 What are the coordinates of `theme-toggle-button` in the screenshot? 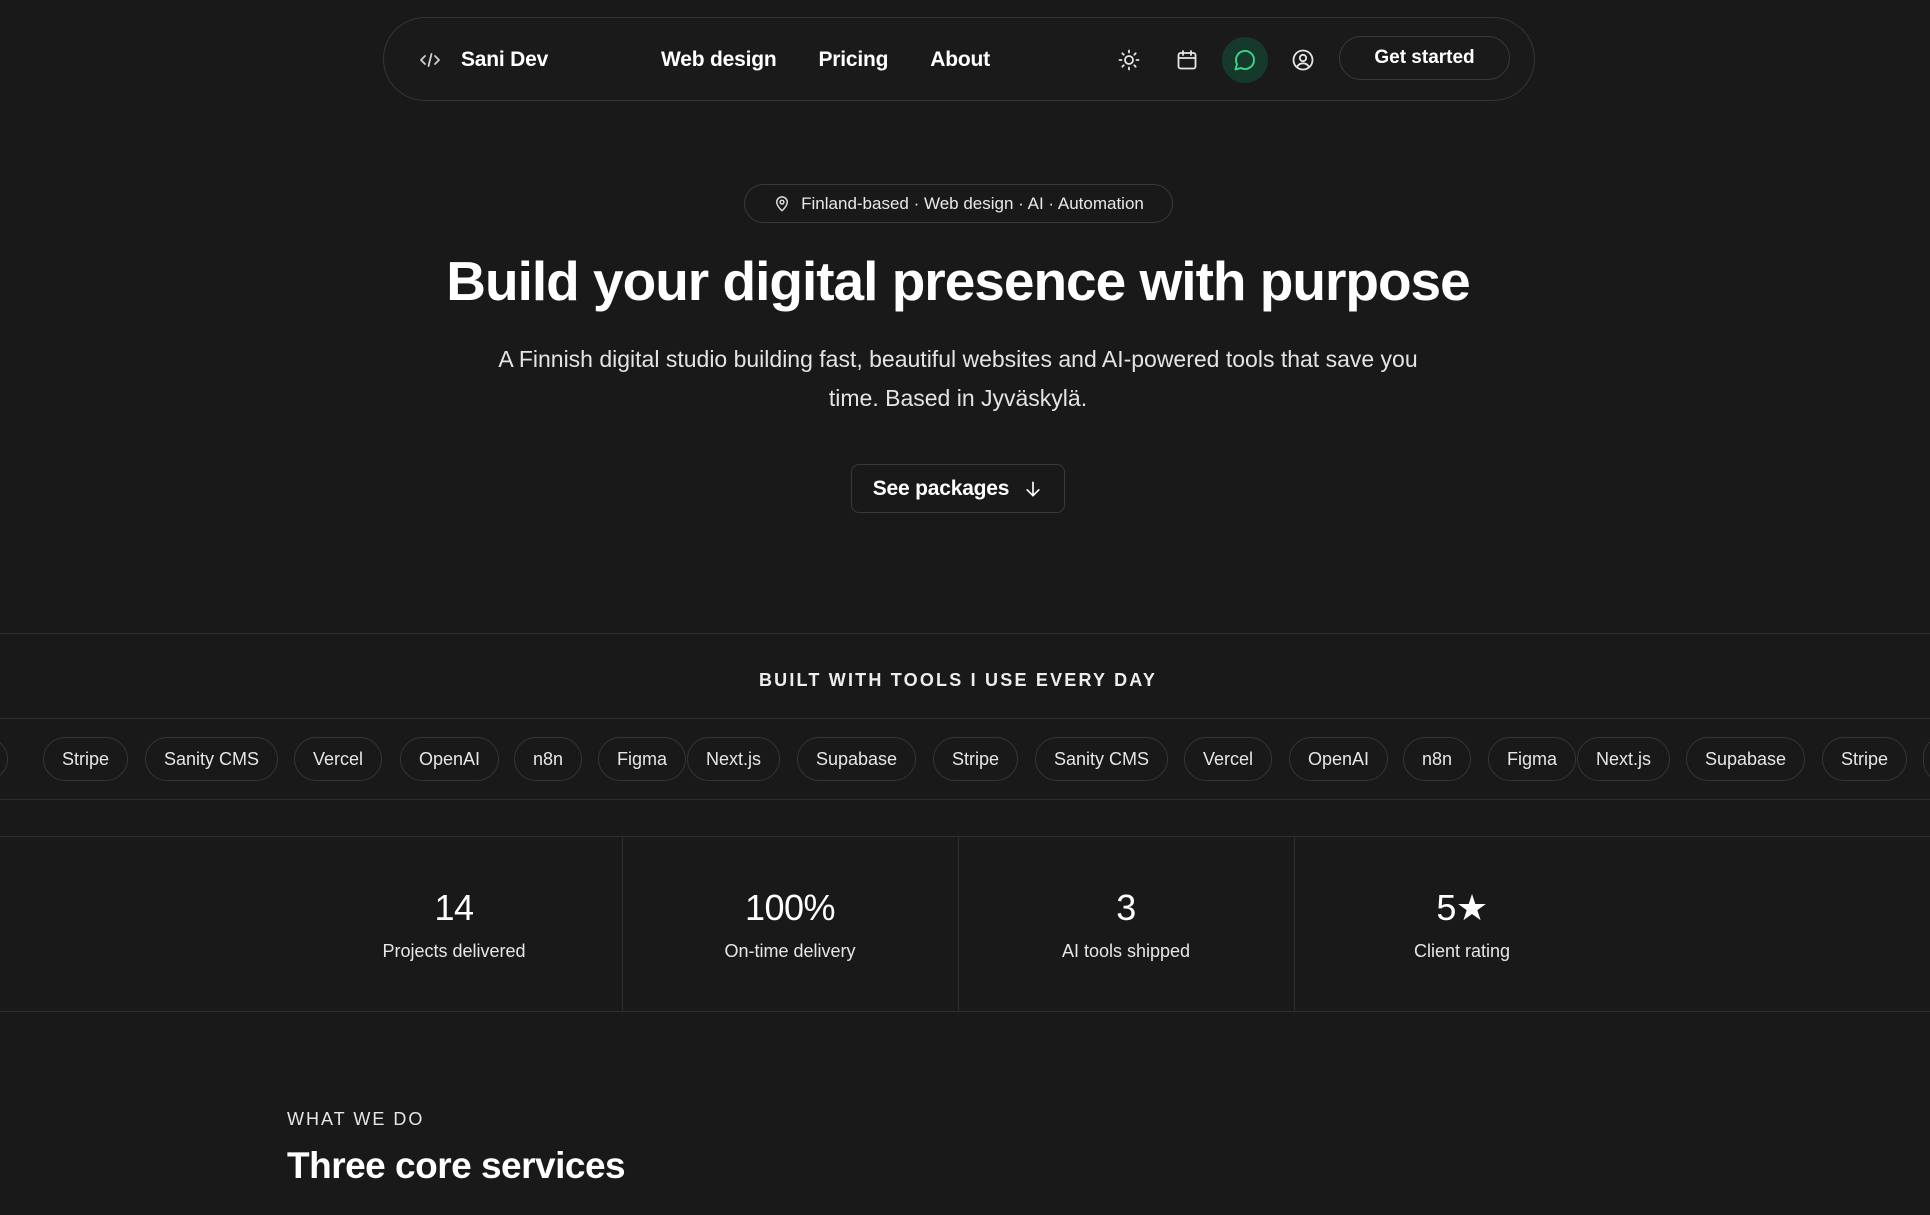 It's located at (1129, 60).